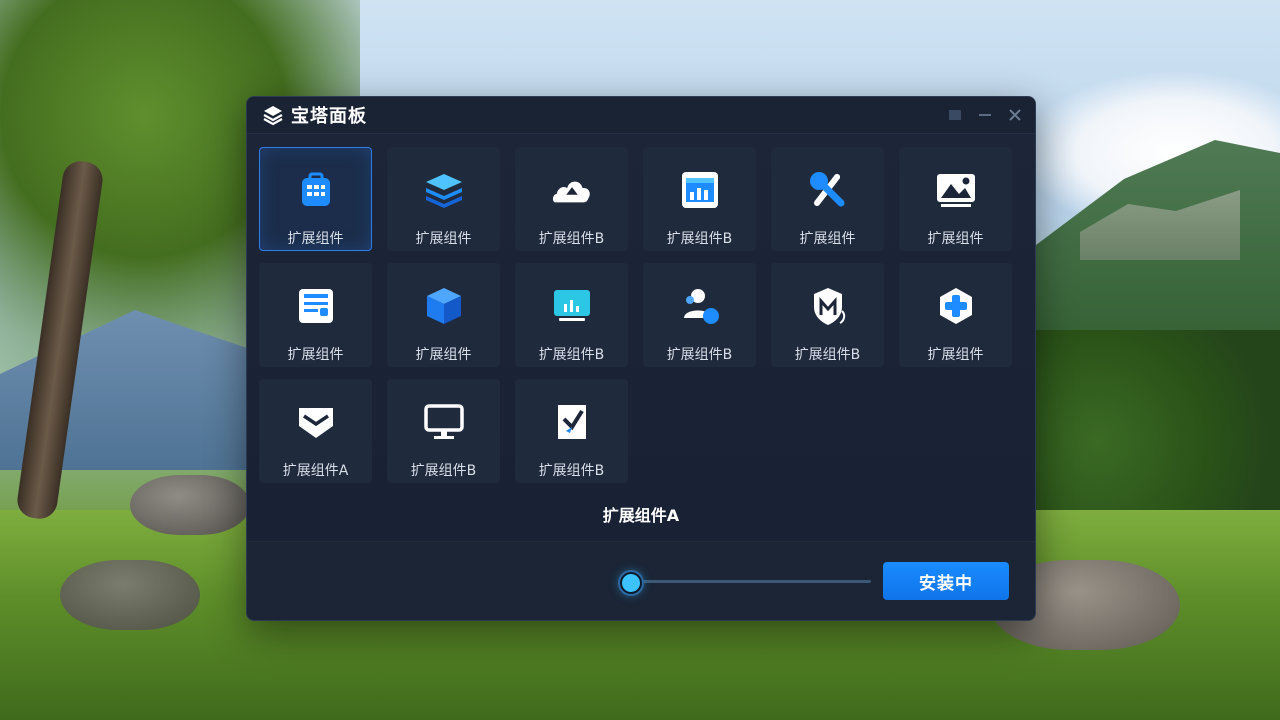 Image resolution: width=1280 pixels, height=720 pixels. I want to click on form-document-icon, so click(316, 306).